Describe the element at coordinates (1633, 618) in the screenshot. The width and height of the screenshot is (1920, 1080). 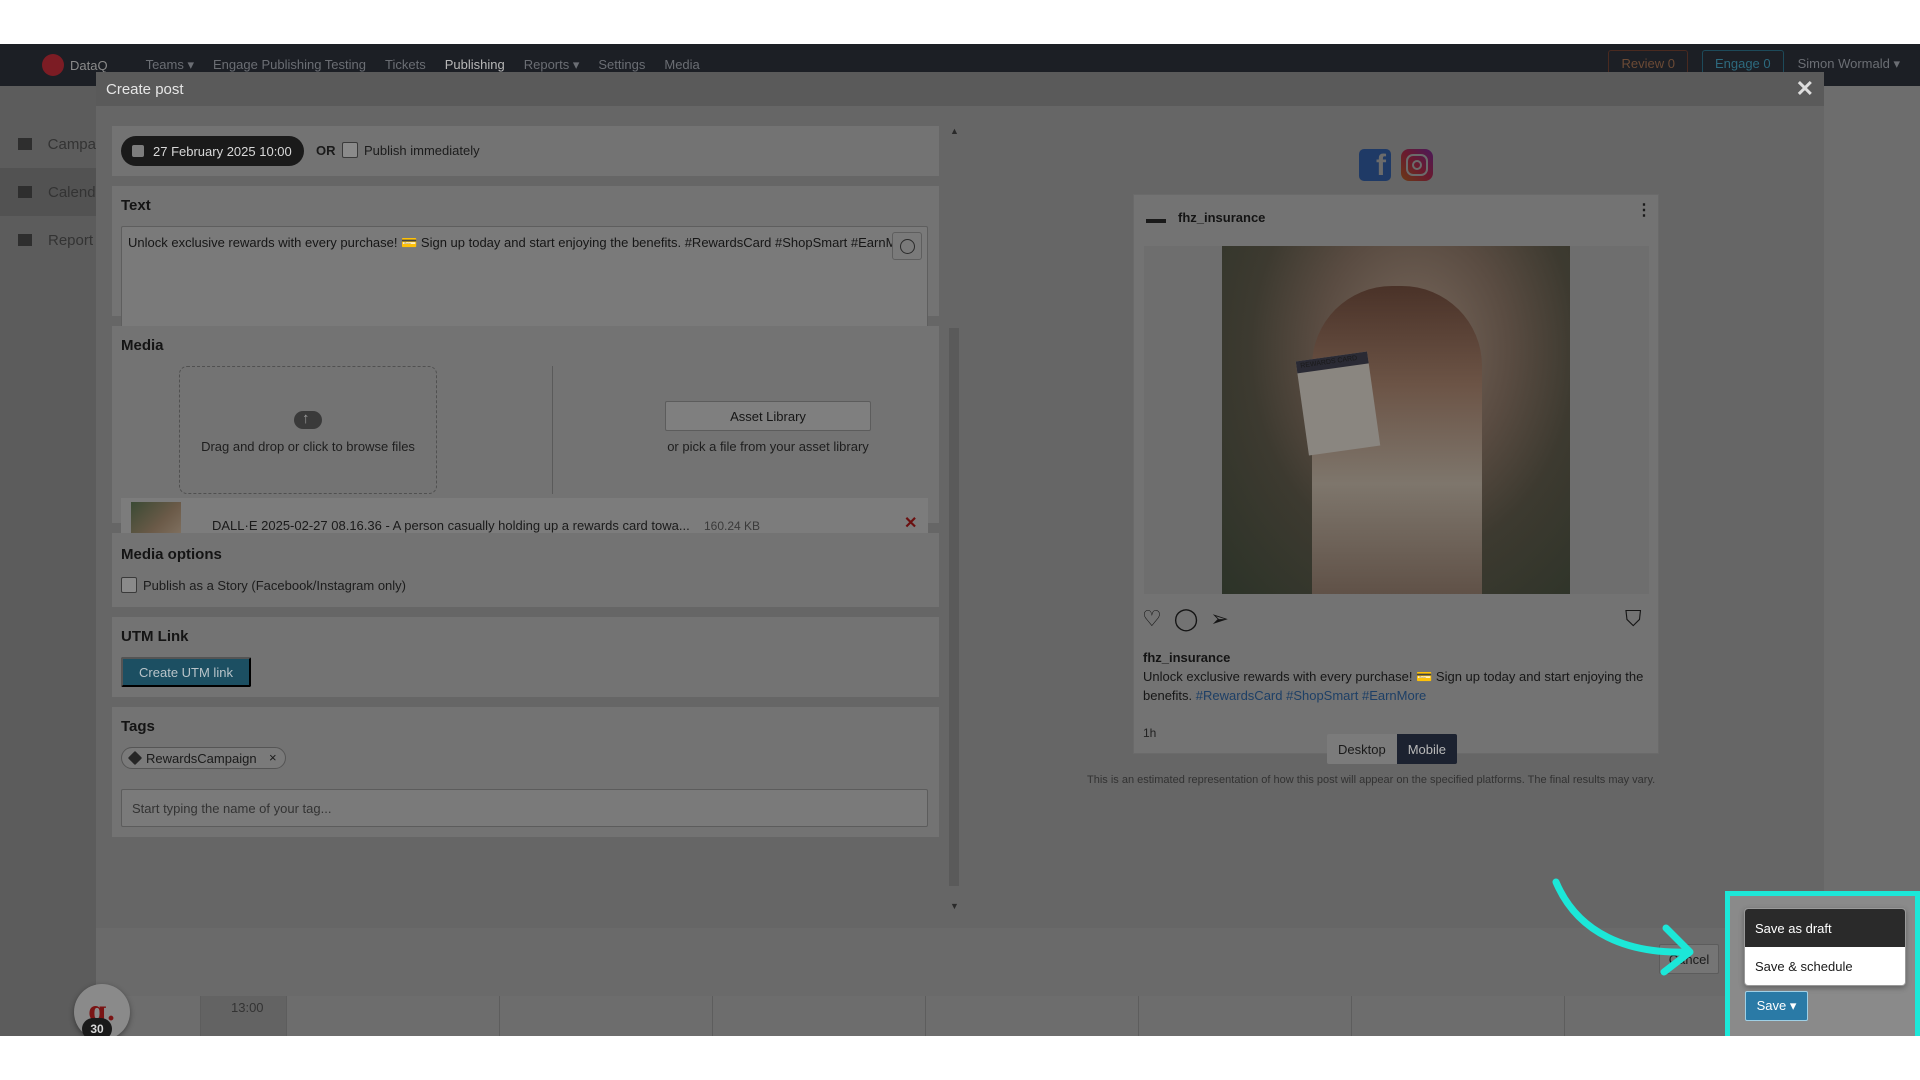
I see `bookmark-icon: ⛉` at that location.